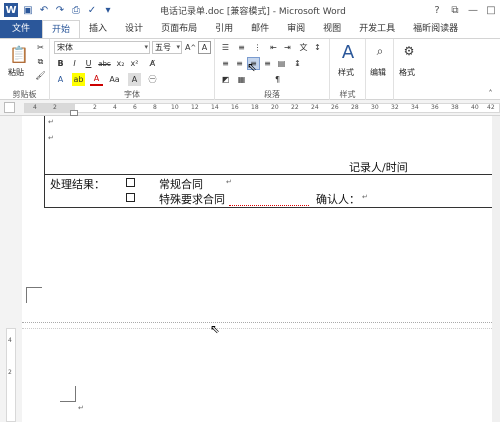 This screenshot has width=500, height=422. Describe the element at coordinates (315, 107) in the screenshot. I see `ruler-tick: 24` at that location.